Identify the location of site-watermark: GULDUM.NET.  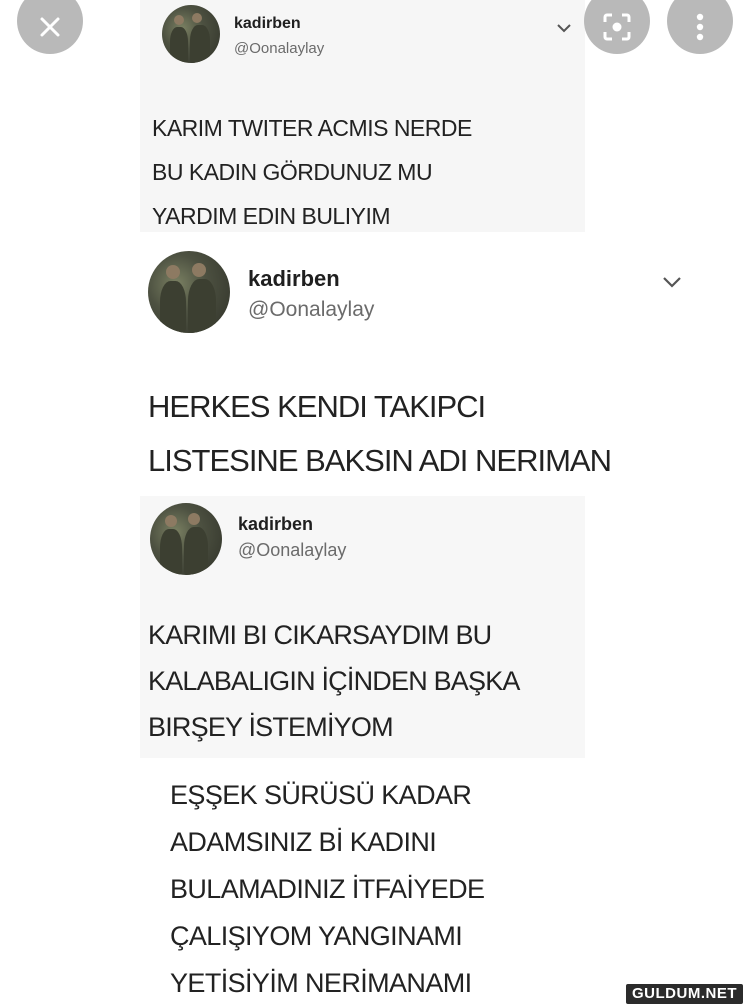
(684, 994).